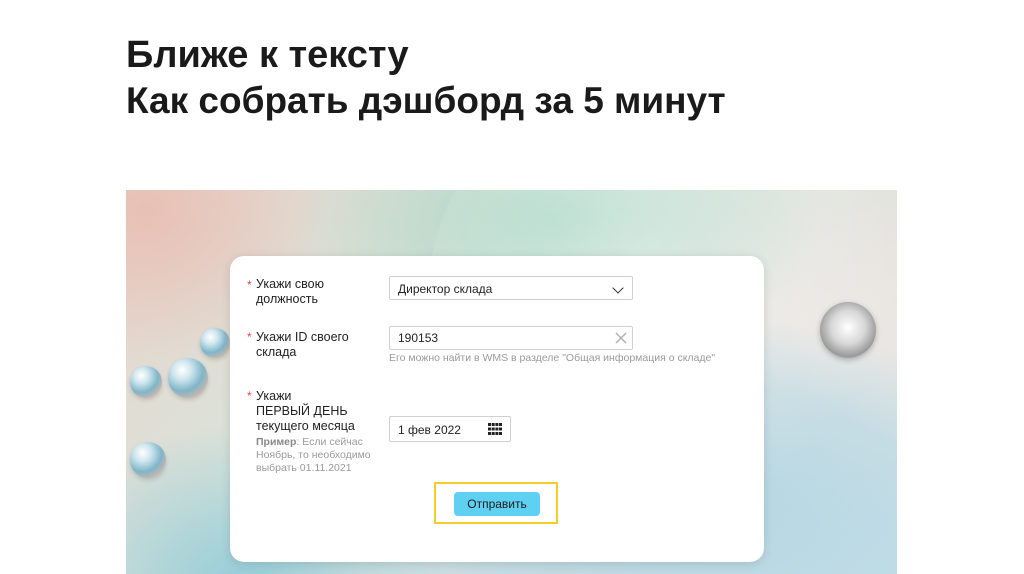 This screenshot has width=1024, height=574. Describe the element at coordinates (290, 284) in the screenshot. I see `position-label-line: Укажи свою` at that location.